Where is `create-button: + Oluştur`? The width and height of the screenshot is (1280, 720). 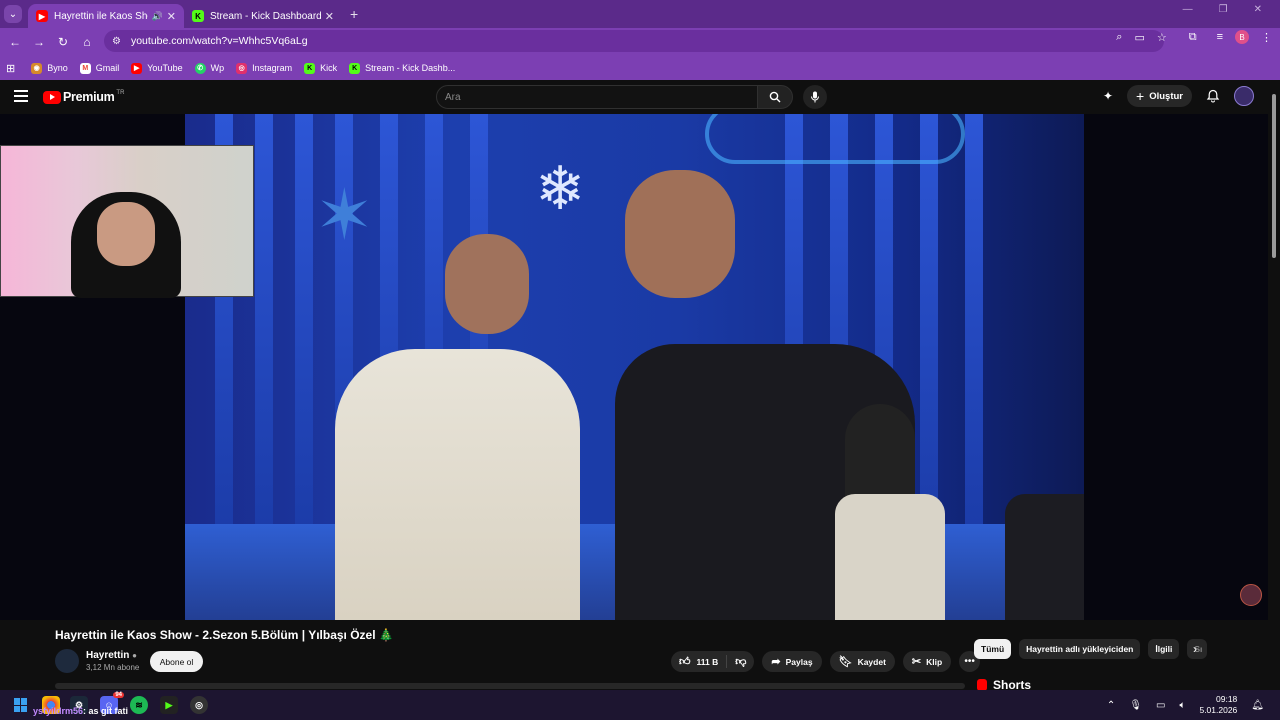
create-button: + Oluştur is located at coordinates (1159, 96).